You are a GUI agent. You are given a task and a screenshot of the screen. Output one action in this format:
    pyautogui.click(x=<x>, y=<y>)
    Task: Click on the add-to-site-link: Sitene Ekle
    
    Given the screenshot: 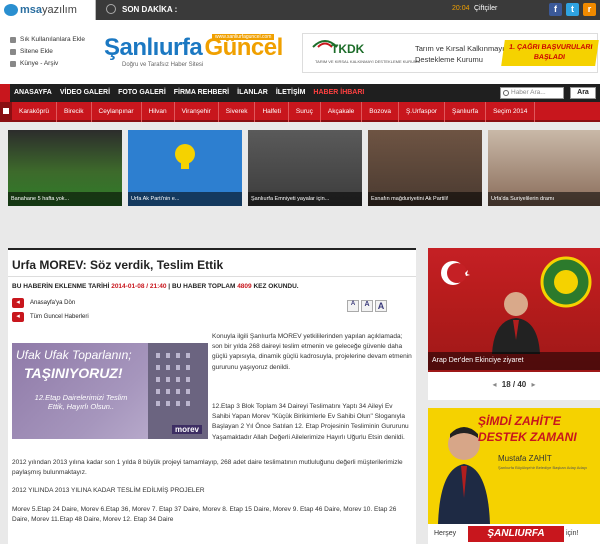 What is the action you would take?
    pyautogui.click(x=47, y=51)
    